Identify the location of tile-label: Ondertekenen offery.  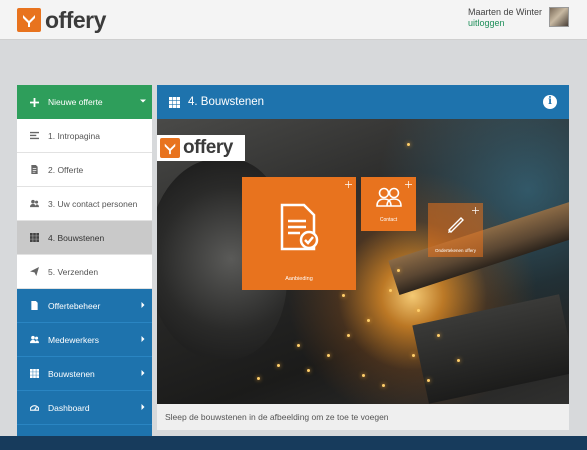
(455, 250).